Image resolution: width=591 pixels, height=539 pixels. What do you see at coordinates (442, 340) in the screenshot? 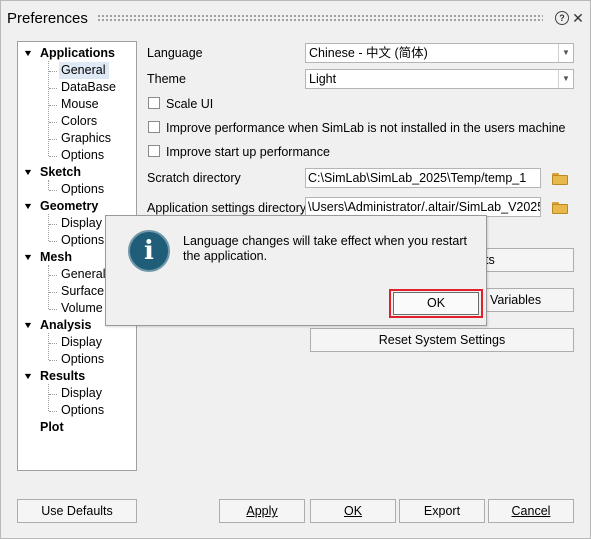
I see `reset-system-settings-button: Reset System Settings` at bounding box center [442, 340].